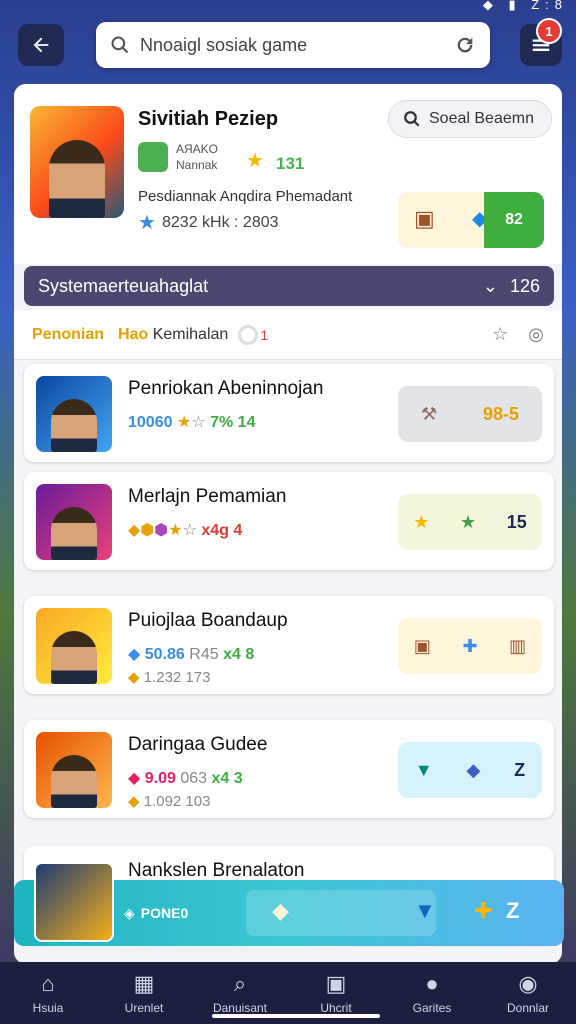 This screenshot has height=1024, width=576. I want to click on featured-tag-line2: Nannak, so click(197, 165).